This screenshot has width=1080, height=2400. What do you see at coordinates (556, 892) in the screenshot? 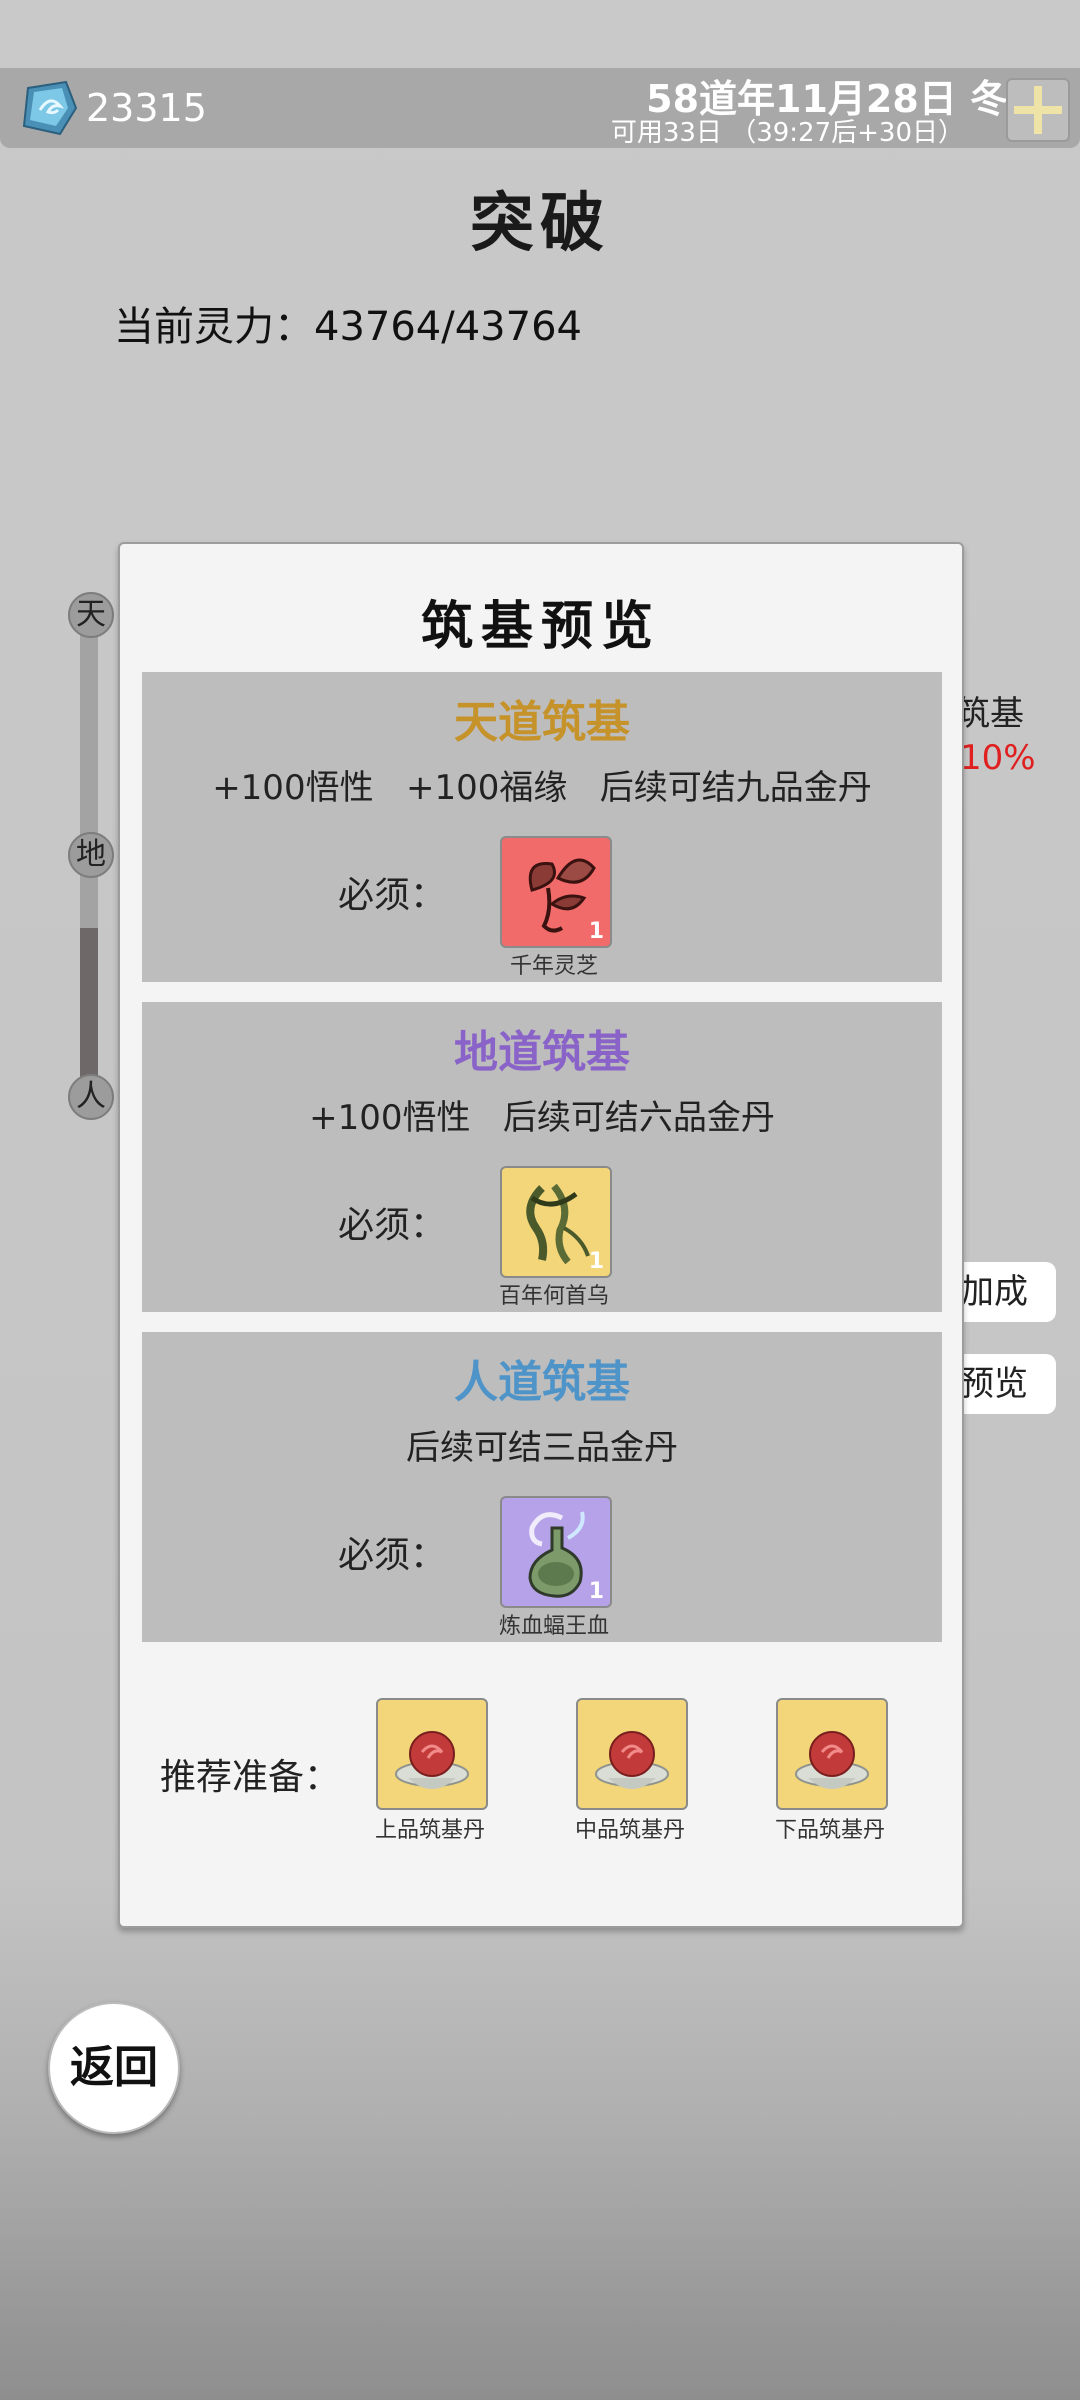
I see `lingzhi-item: 1` at bounding box center [556, 892].